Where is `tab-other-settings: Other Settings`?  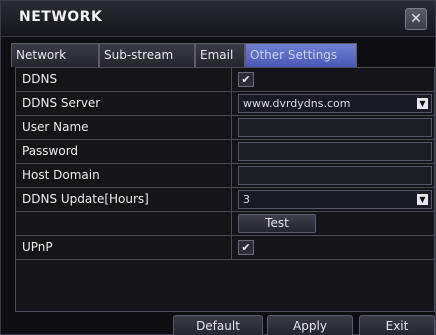
tab-other-settings: Other Settings is located at coordinates (301, 55).